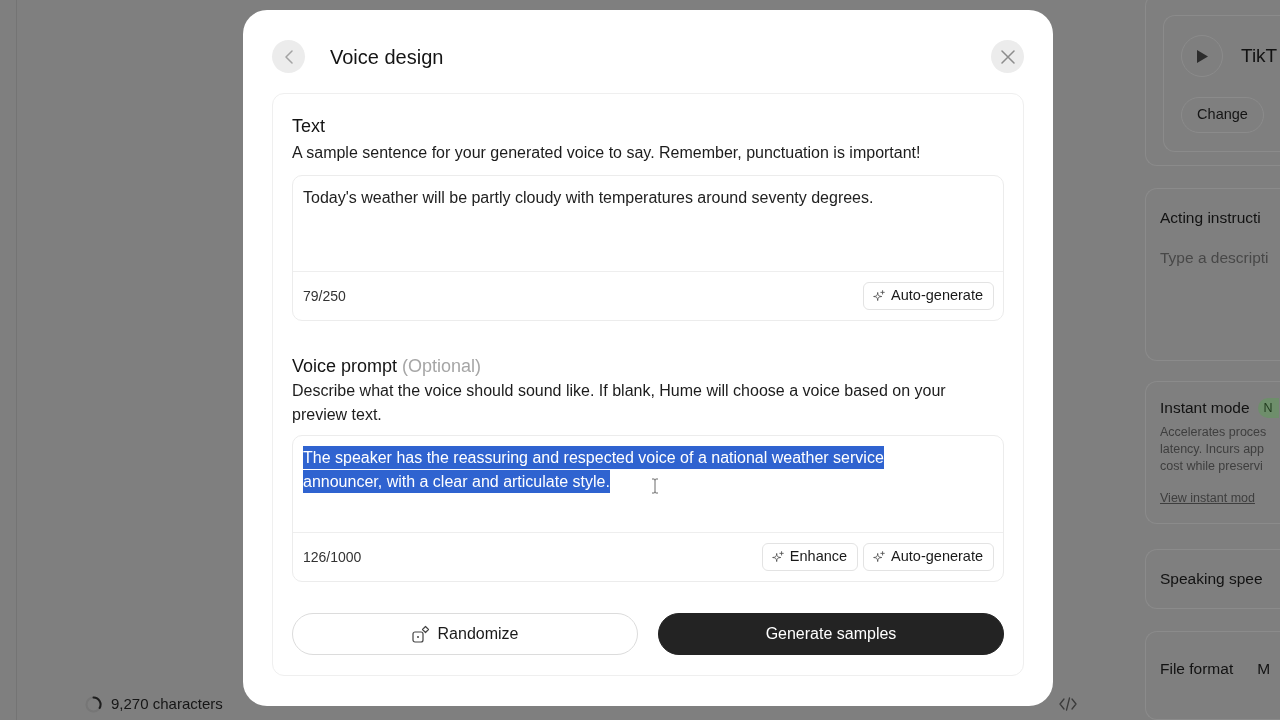  Describe the element at coordinates (648, 224) in the screenshot. I see `text-field: Today's weather will be partly cloudy with temperatures around seventy degrees.` at that location.